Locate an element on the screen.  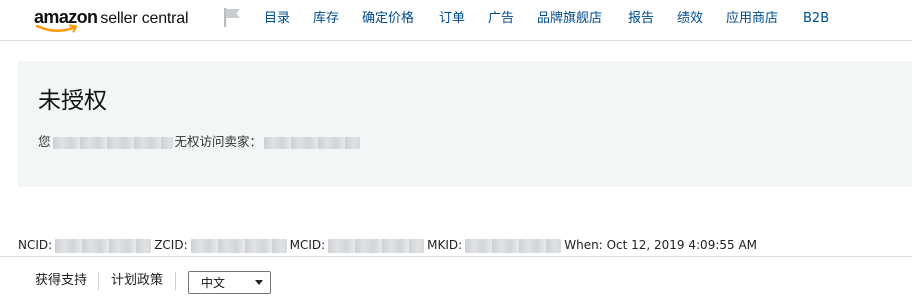
message-middle: 无权访问卖家： is located at coordinates (218, 141).